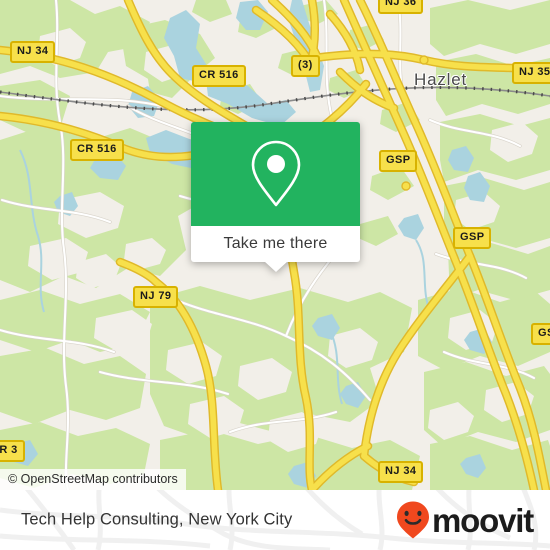 This screenshot has height=550, width=550. What do you see at coordinates (483, 520) in the screenshot?
I see `moovit-wordmark: moovit` at bounding box center [483, 520].